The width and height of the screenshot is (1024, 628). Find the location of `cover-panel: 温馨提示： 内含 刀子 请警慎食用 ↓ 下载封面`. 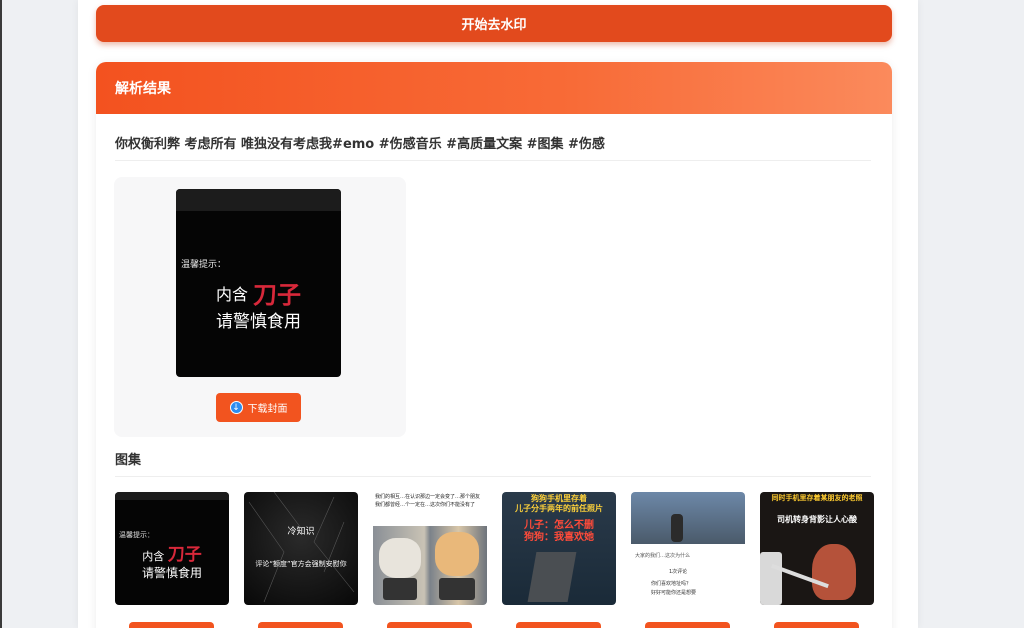

cover-panel: 温馨提示： 内含 刀子 请警慎食用 ↓ 下载封面 is located at coordinates (260, 307).